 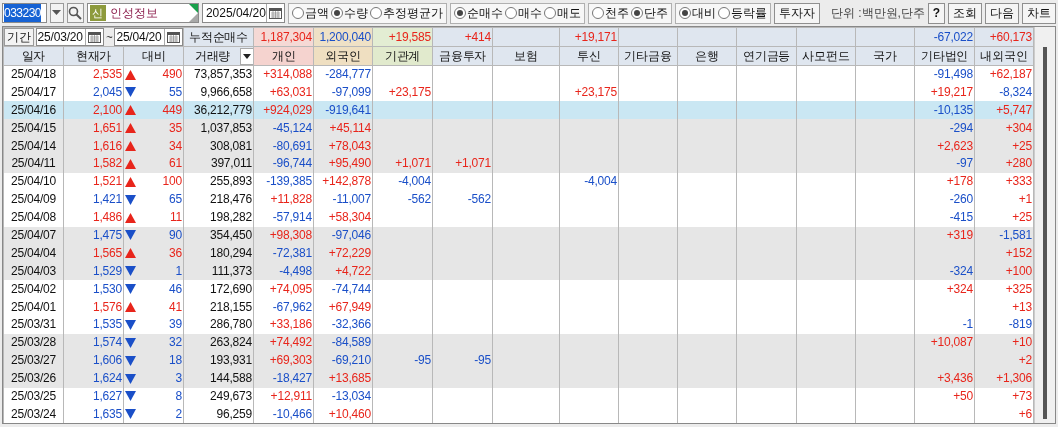 What do you see at coordinates (518, 235) in the screenshot?
I see `table-row: 25/04/07 1,475 90 354,450 +98,308 -97,046 +319 -1,581` at bounding box center [518, 235].